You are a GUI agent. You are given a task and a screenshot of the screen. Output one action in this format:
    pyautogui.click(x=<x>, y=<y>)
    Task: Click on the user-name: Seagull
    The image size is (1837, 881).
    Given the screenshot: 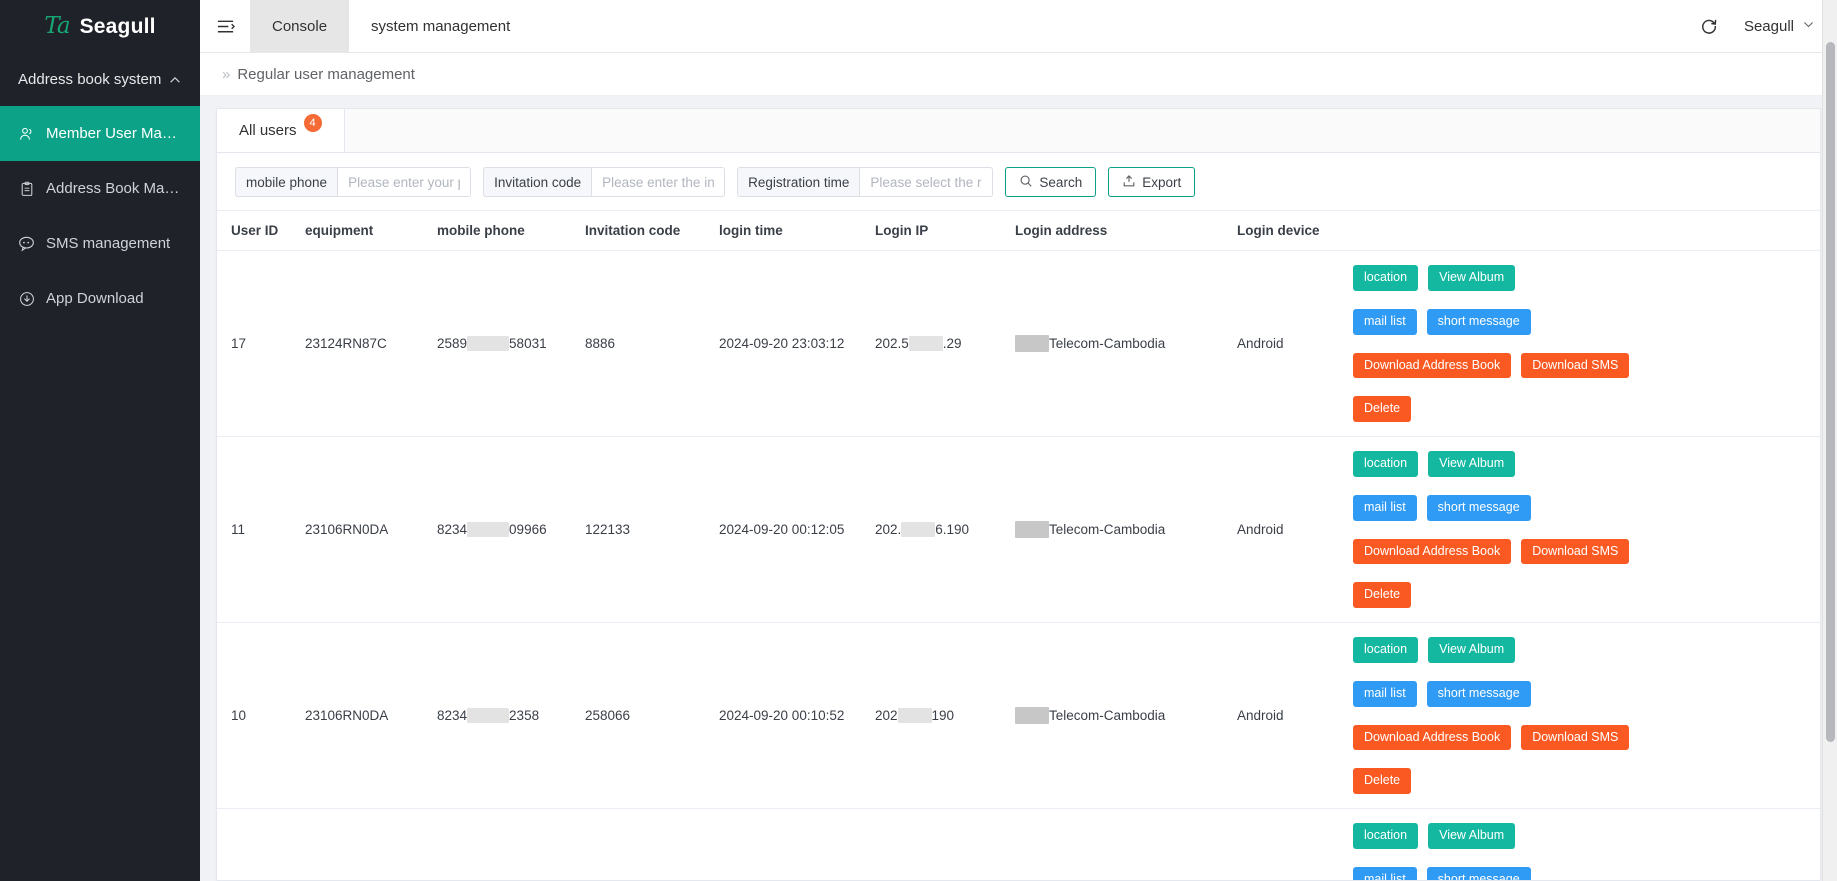 What is the action you would take?
    pyautogui.click(x=1768, y=26)
    